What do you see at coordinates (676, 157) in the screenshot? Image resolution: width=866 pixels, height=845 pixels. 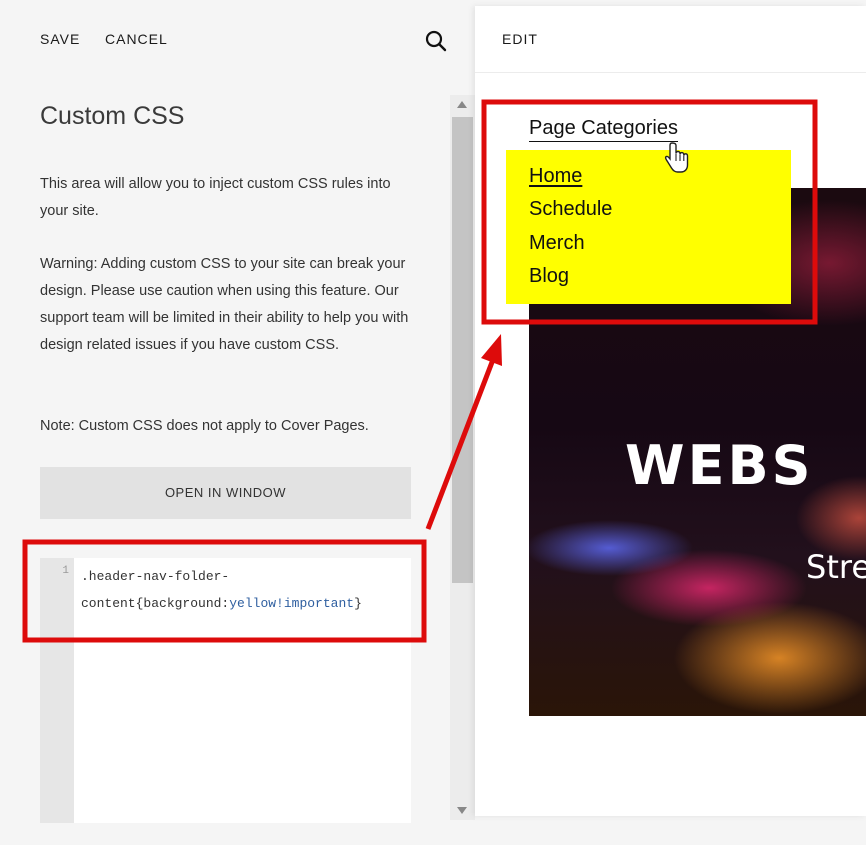 I see `hand-pointer-icon` at bounding box center [676, 157].